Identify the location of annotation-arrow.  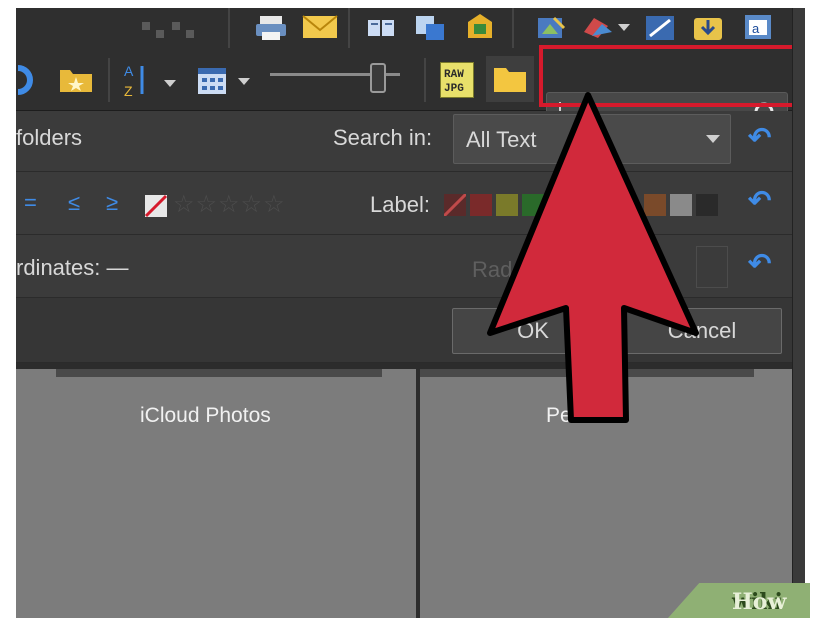
(593, 257).